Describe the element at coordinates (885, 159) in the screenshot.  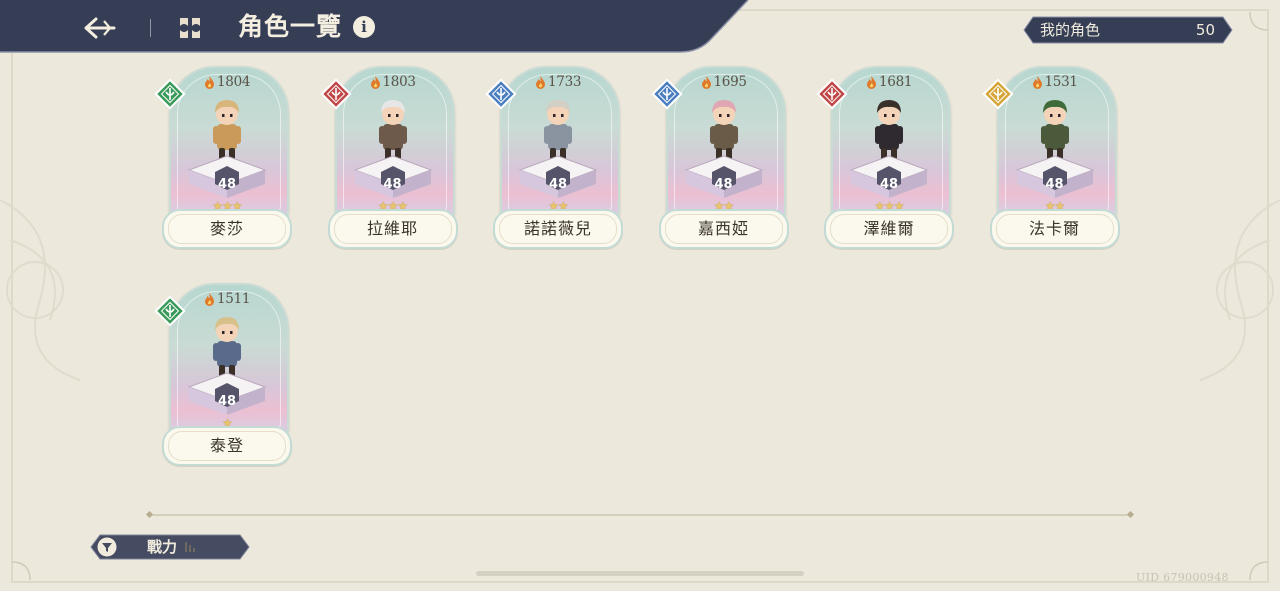
I see `character-card: 1681 48 ★★★ 澤維爾` at that location.